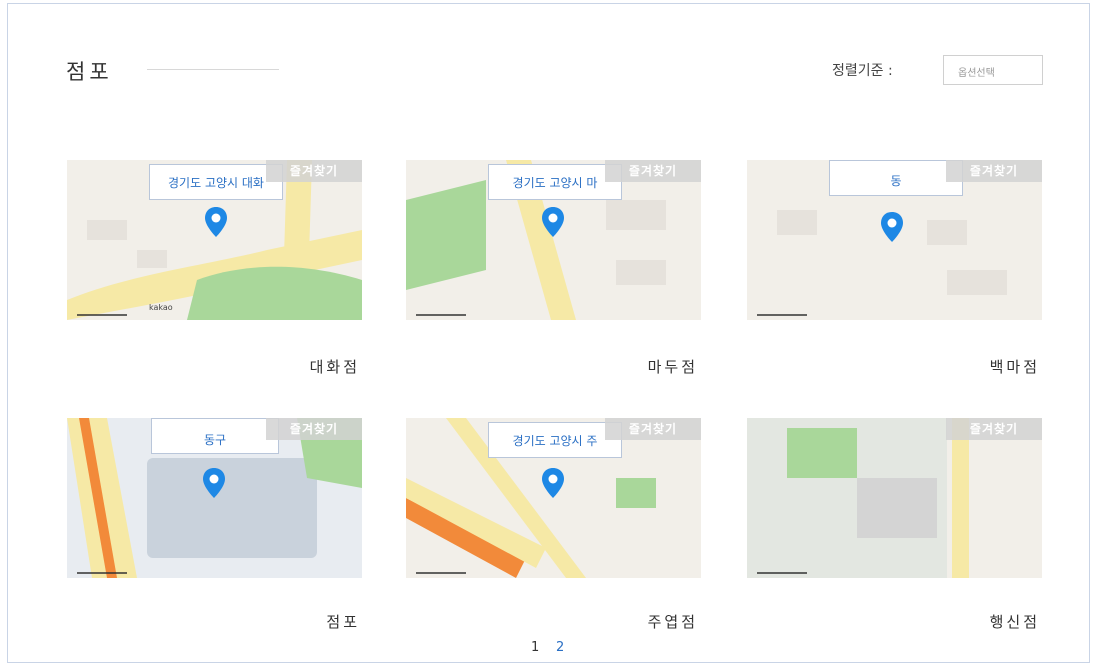 This screenshot has width=1098, height=669. What do you see at coordinates (161, 307) in the screenshot?
I see `kakao-logo: kakao` at bounding box center [161, 307].